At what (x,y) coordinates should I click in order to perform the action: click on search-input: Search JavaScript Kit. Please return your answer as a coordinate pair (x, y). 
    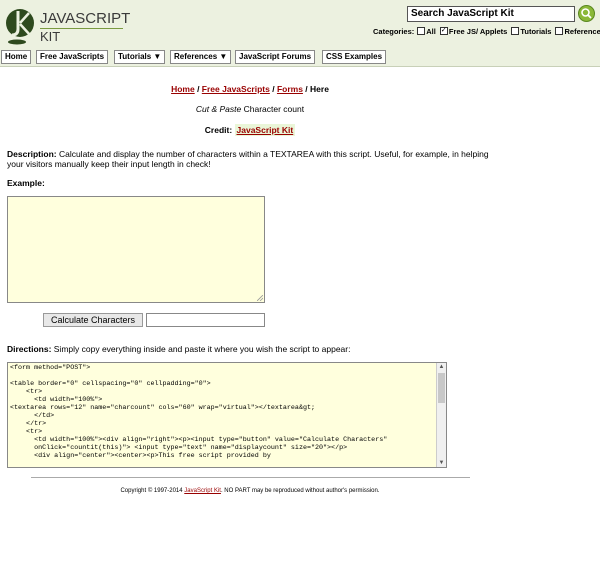
    Looking at the image, I should click on (491, 14).